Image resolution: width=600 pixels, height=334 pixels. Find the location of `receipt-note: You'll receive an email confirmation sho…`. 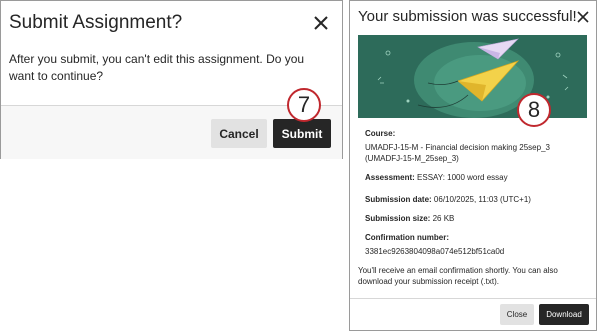

receipt-note: You'll receive an email confirmation sho… is located at coordinates (458, 276).